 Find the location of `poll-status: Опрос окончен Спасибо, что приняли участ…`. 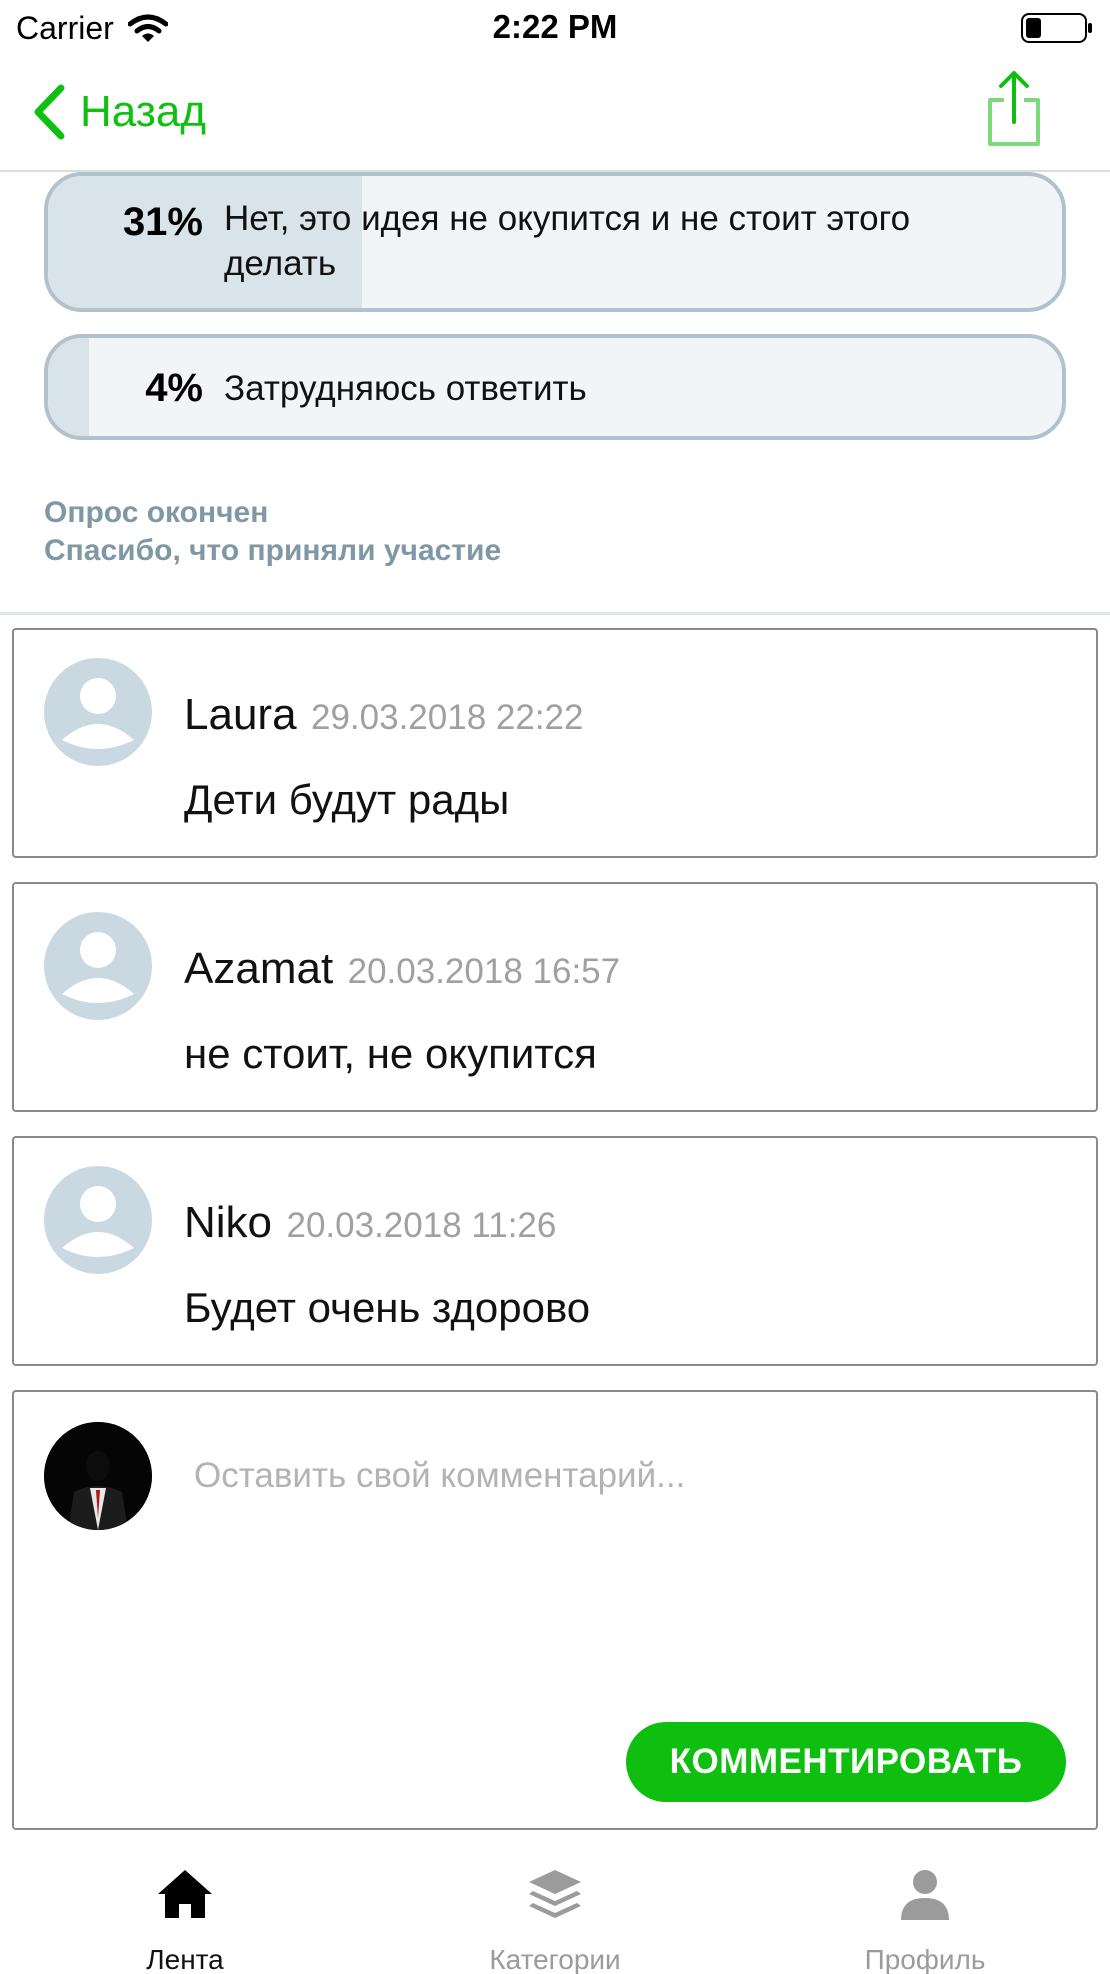

poll-status: Опрос окончен Спасибо, что приняли участ… is located at coordinates (272, 532).